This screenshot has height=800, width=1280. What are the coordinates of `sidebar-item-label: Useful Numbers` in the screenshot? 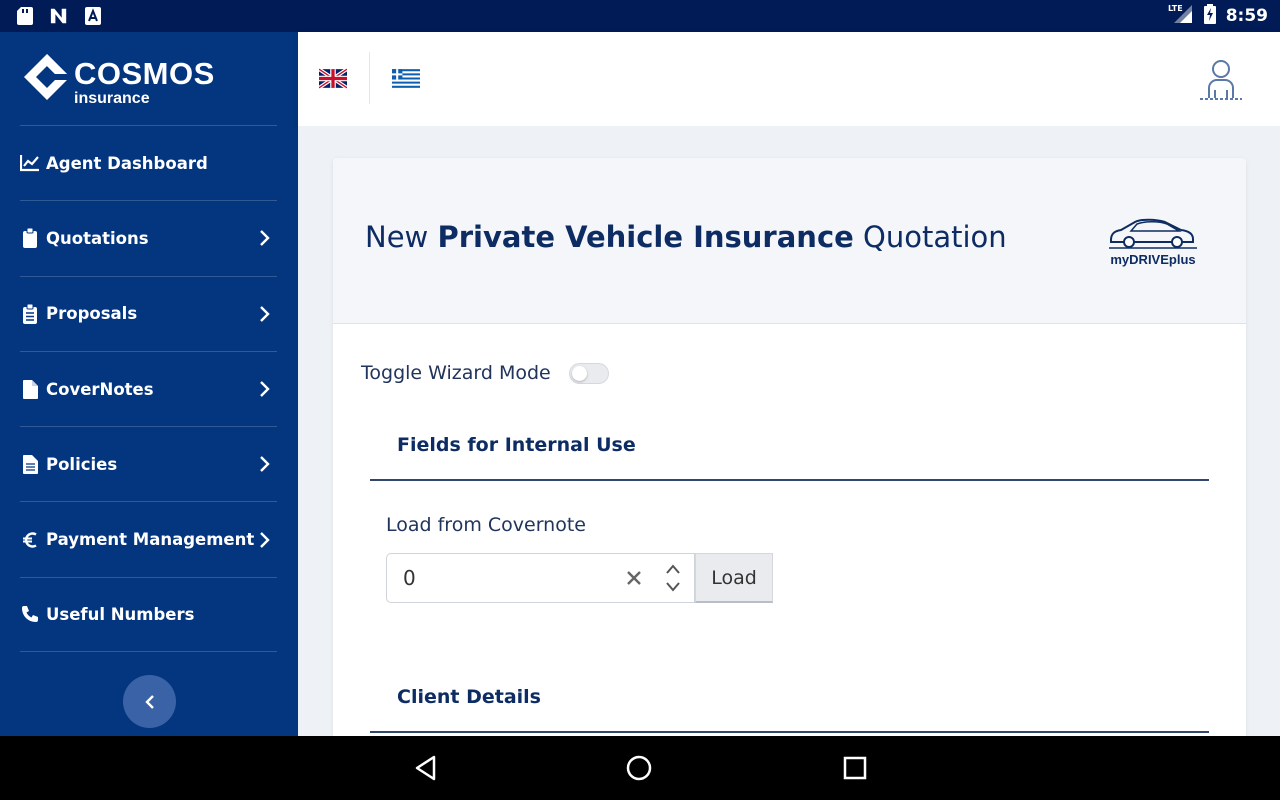 It's located at (120, 614).